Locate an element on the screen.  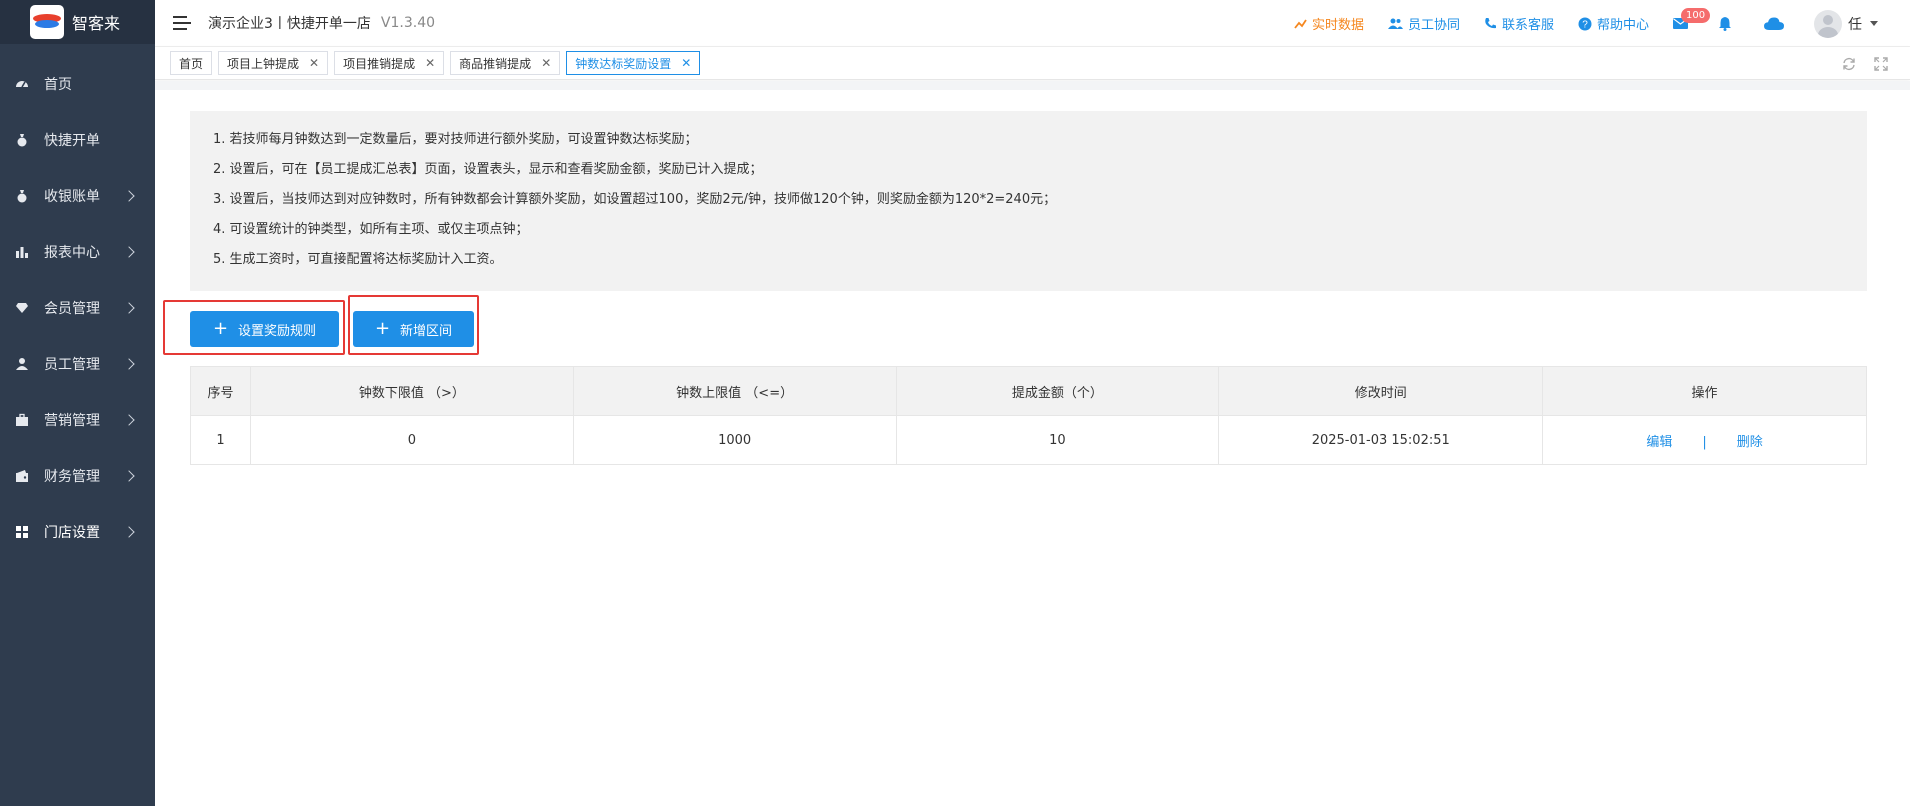
menu-toggle-icon is located at coordinates (182, 23).